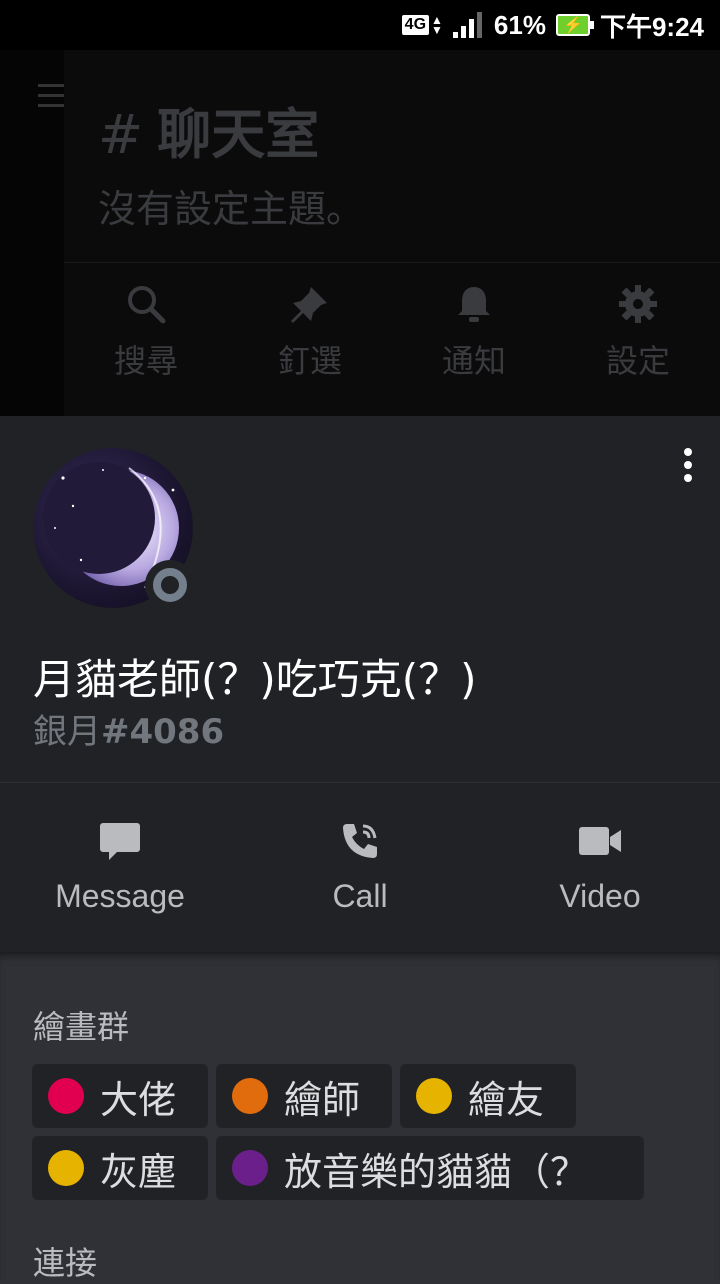 The height and width of the screenshot is (1284, 720). Describe the element at coordinates (322, 1099) in the screenshot. I see `role-name: 繪師` at that location.